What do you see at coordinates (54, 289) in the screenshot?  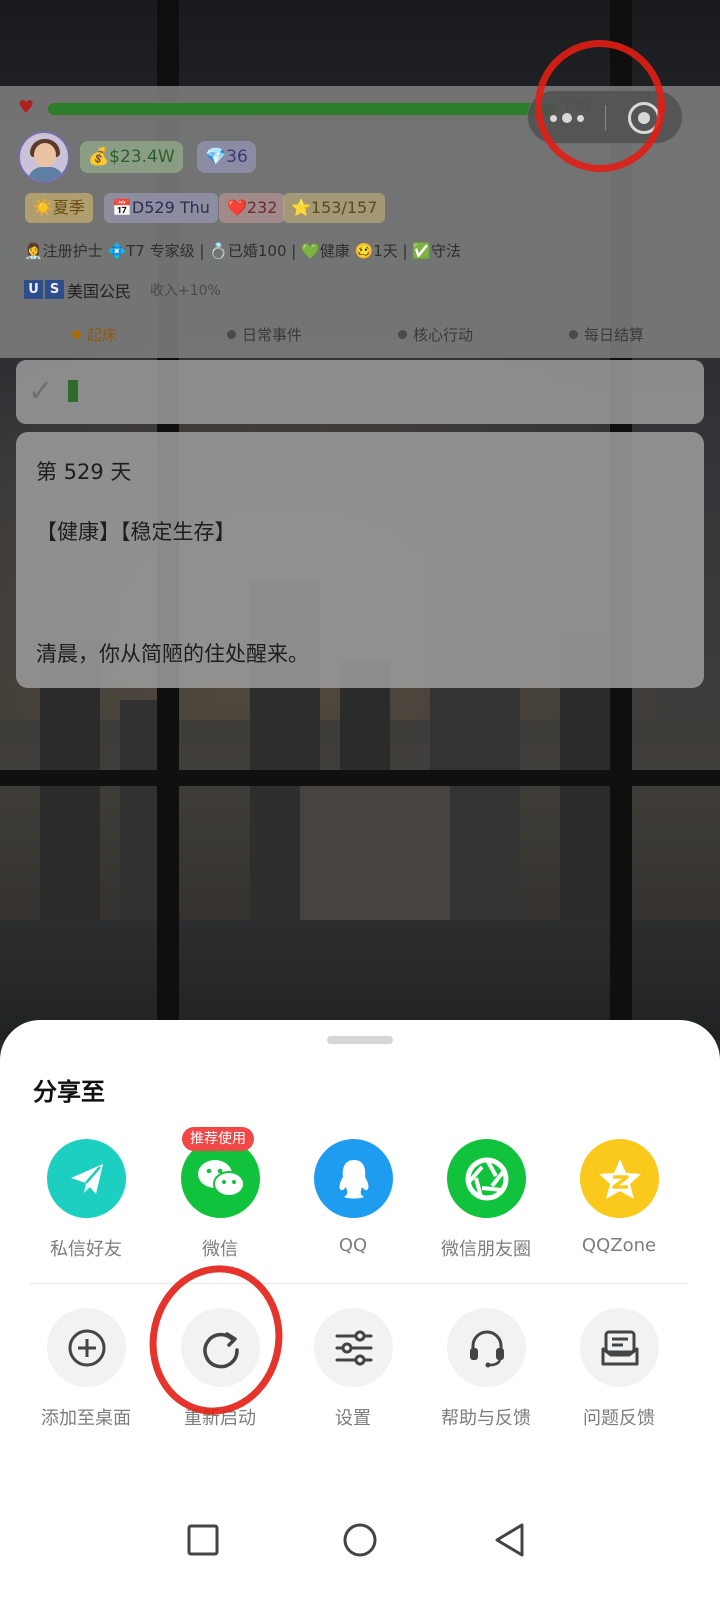 I see `flag-letter-s: S` at bounding box center [54, 289].